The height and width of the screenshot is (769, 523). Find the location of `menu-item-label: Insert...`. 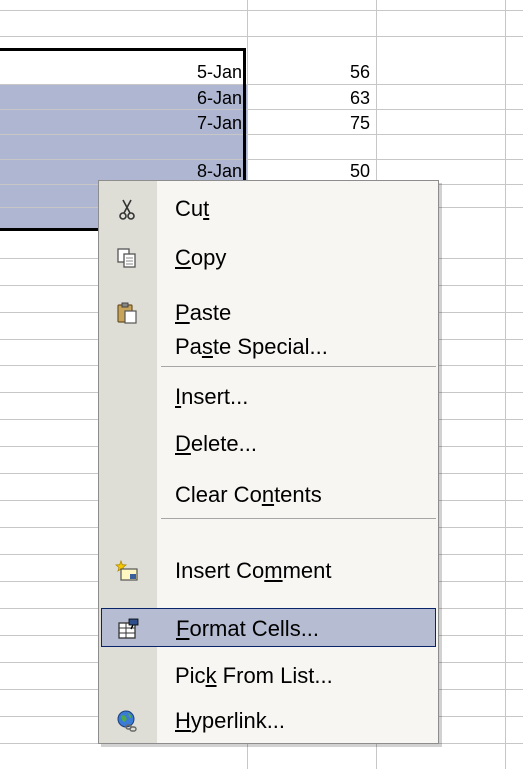

menu-item-label: Insert... is located at coordinates (212, 396).